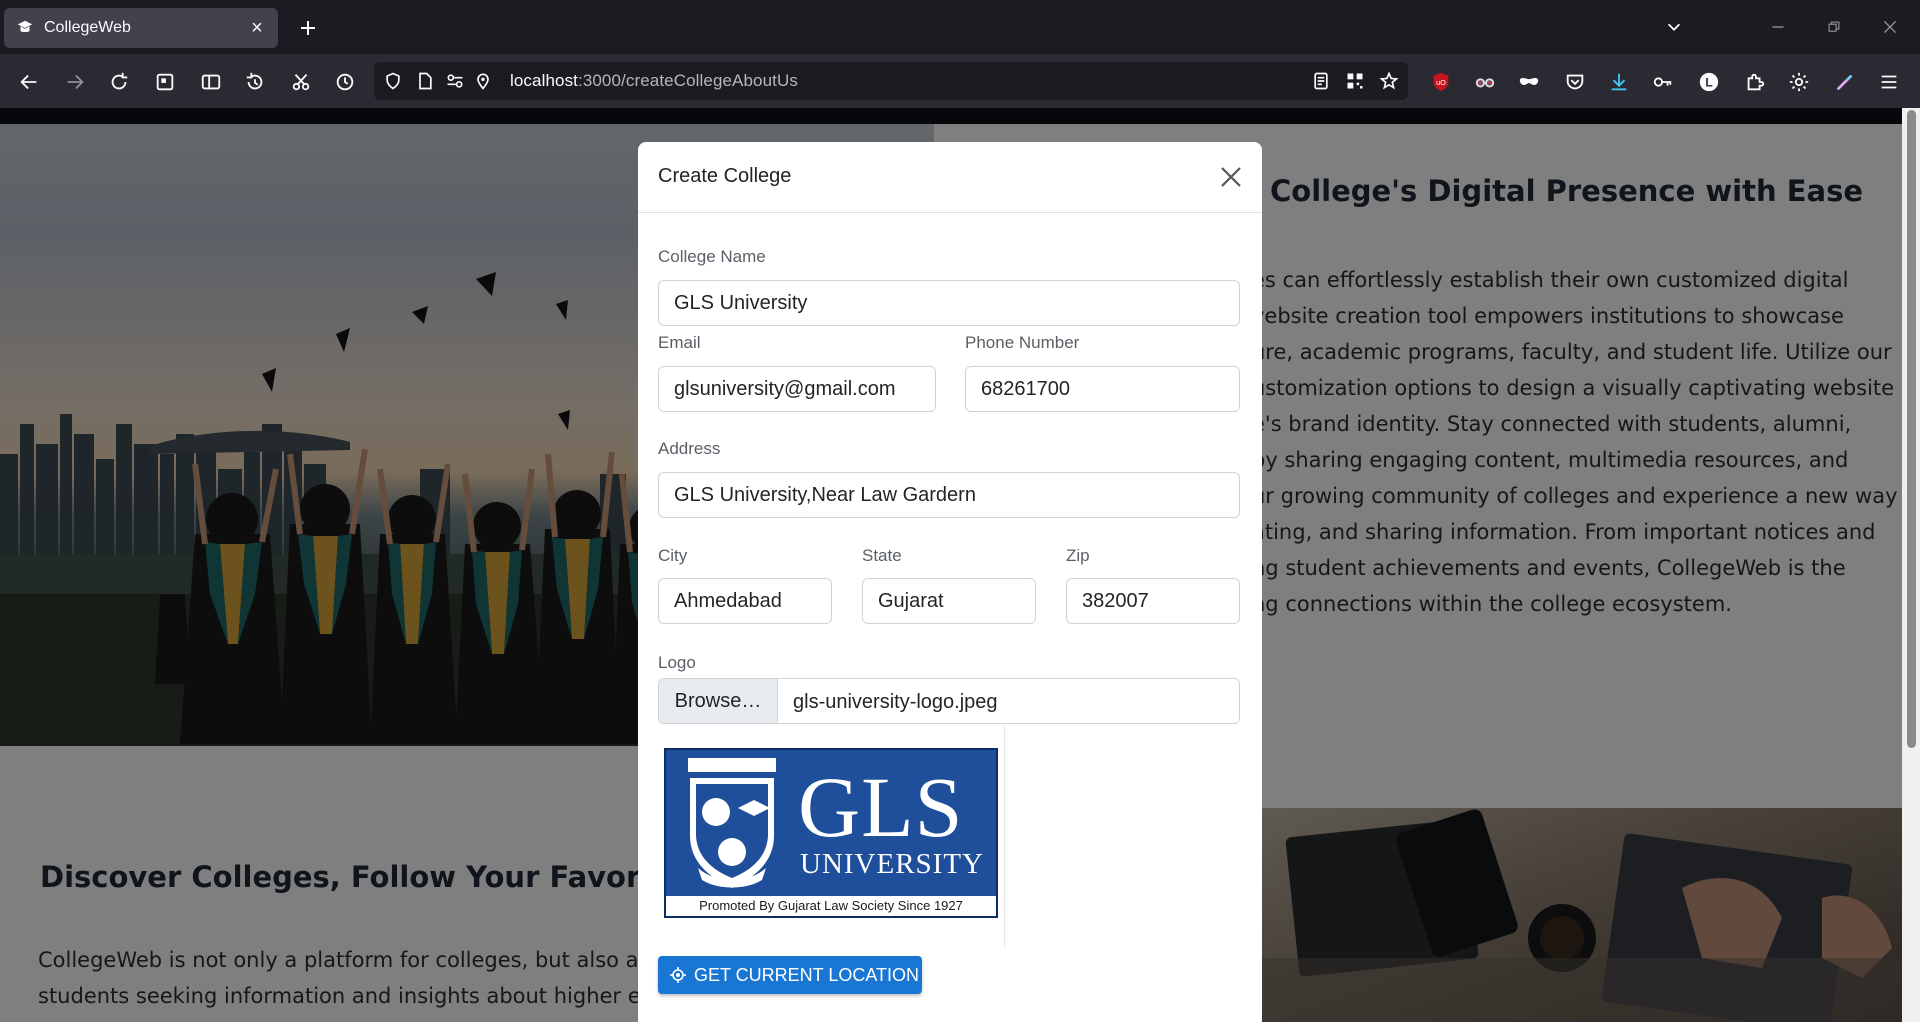 The height and width of the screenshot is (1022, 1920). I want to click on state-label: State, so click(882, 555).